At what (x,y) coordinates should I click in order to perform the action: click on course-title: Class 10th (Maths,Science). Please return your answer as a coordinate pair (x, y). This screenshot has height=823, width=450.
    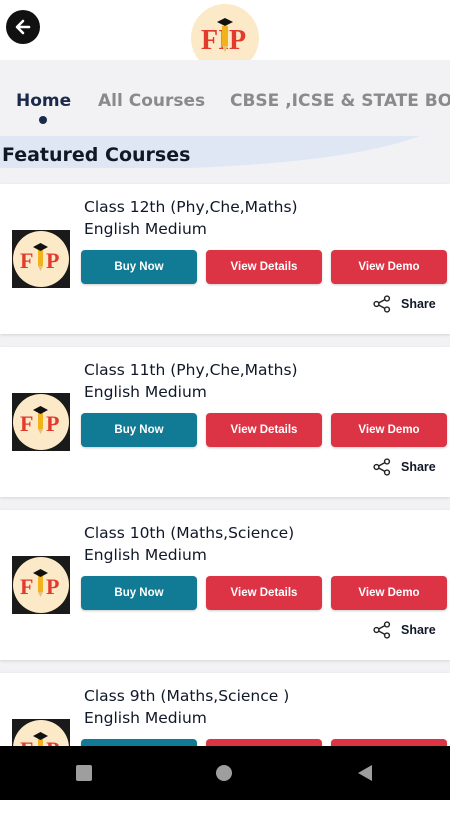
    Looking at the image, I should click on (189, 533).